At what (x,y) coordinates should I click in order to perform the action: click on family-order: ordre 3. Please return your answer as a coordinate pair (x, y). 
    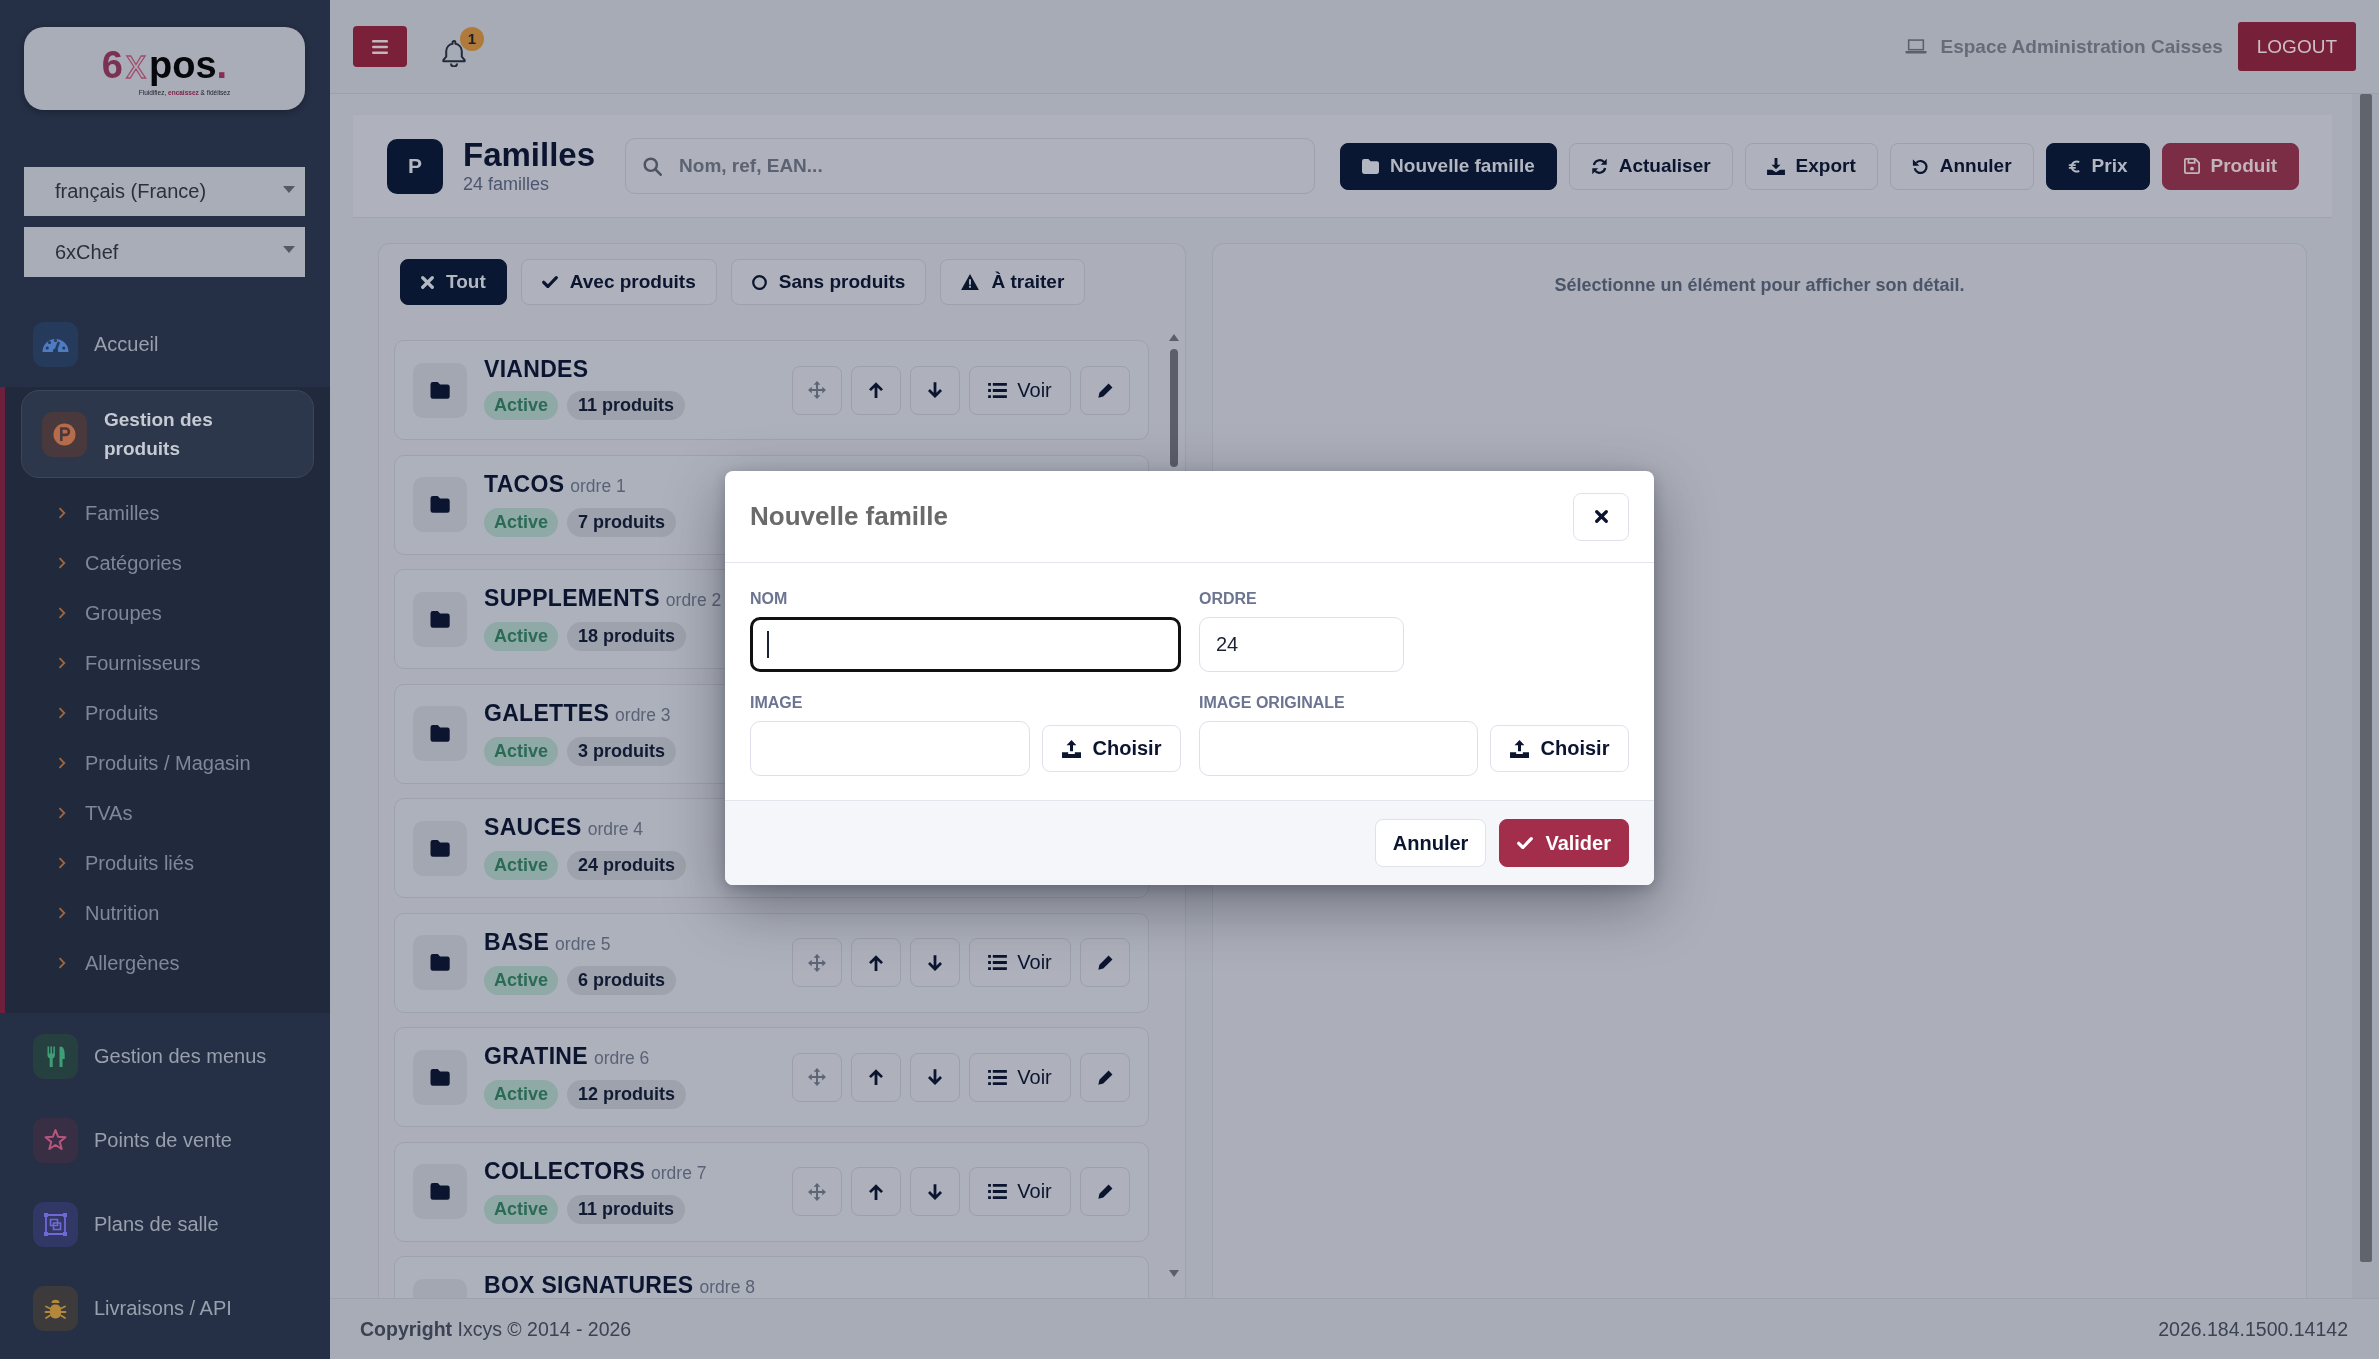
    Looking at the image, I should click on (643, 715).